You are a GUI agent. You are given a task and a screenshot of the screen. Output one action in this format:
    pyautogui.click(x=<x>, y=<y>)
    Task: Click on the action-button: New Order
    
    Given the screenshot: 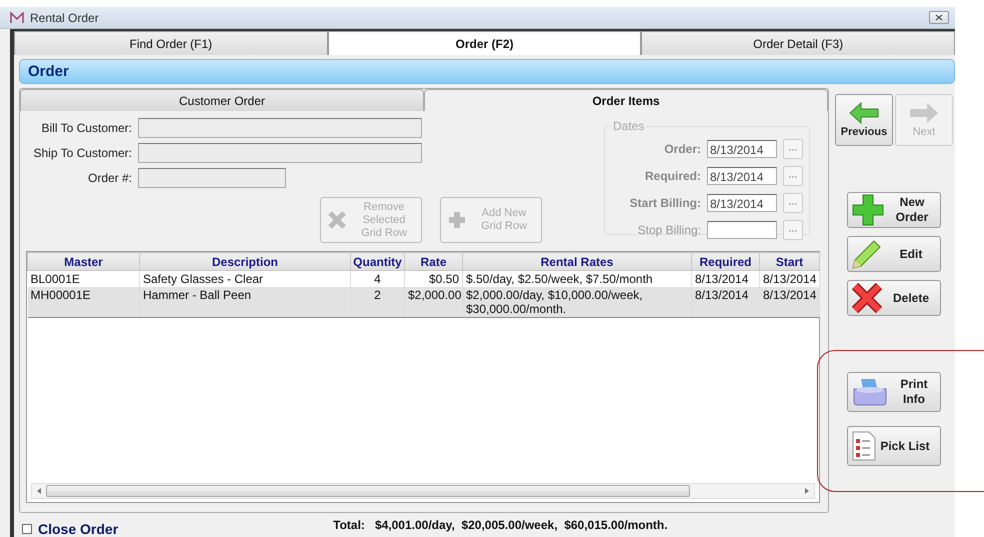 What is the action you would take?
    pyautogui.click(x=894, y=210)
    